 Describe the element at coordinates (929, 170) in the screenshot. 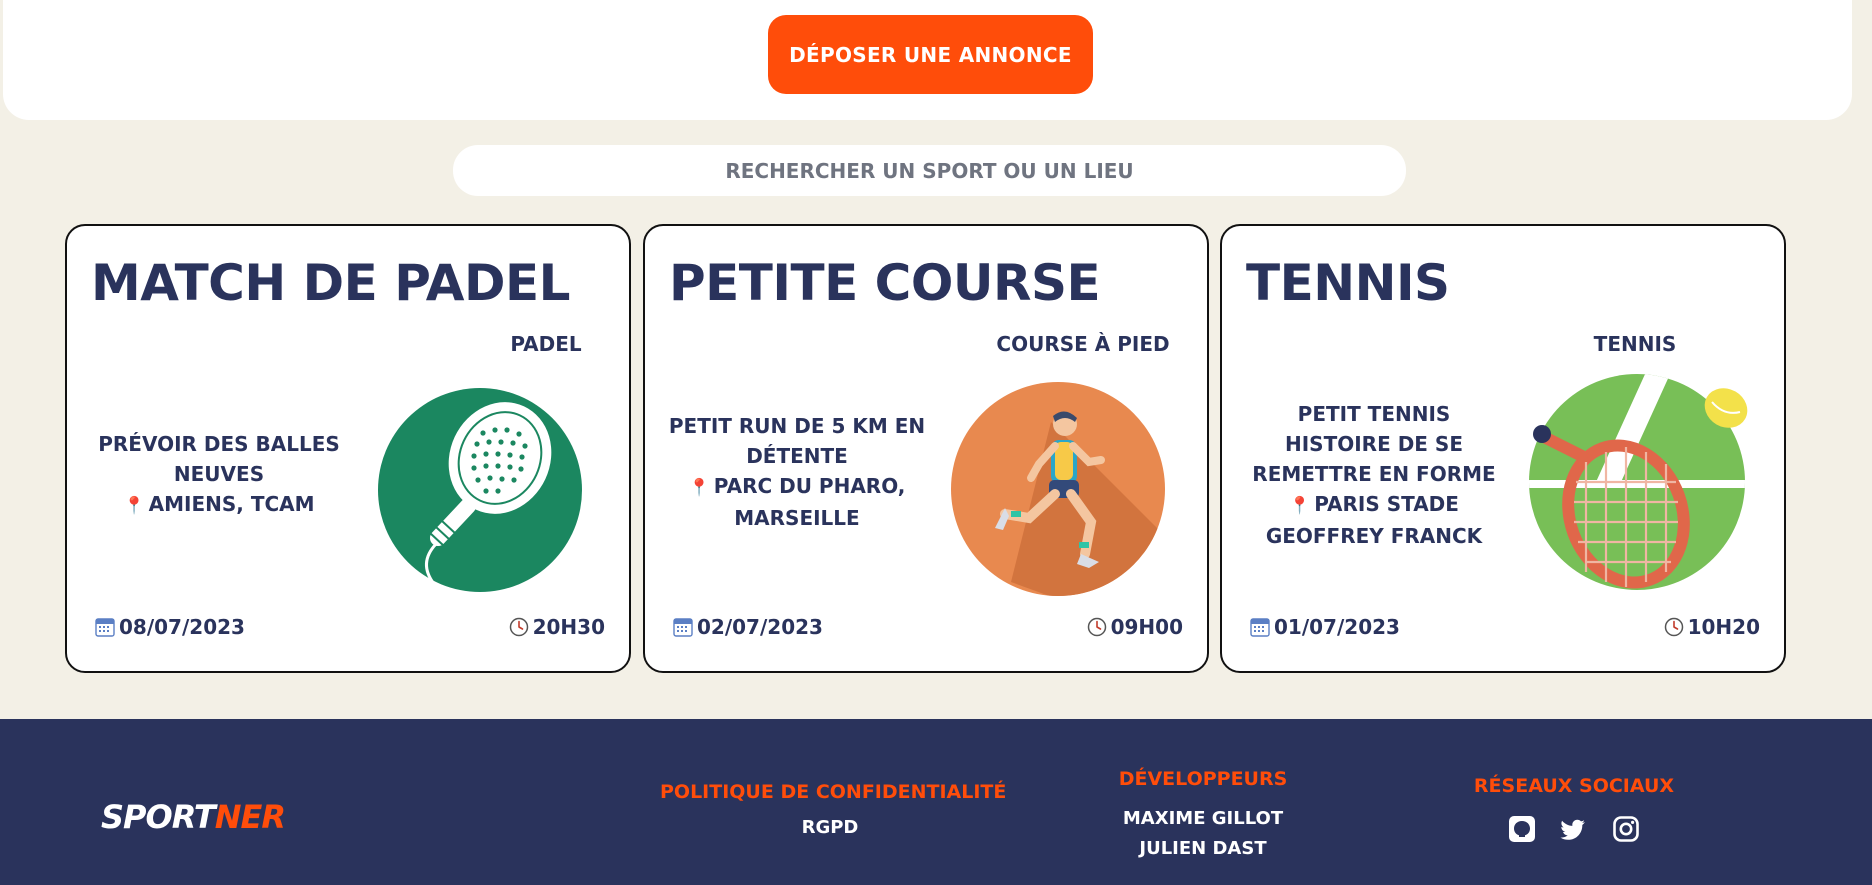

I see `search-input` at that location.